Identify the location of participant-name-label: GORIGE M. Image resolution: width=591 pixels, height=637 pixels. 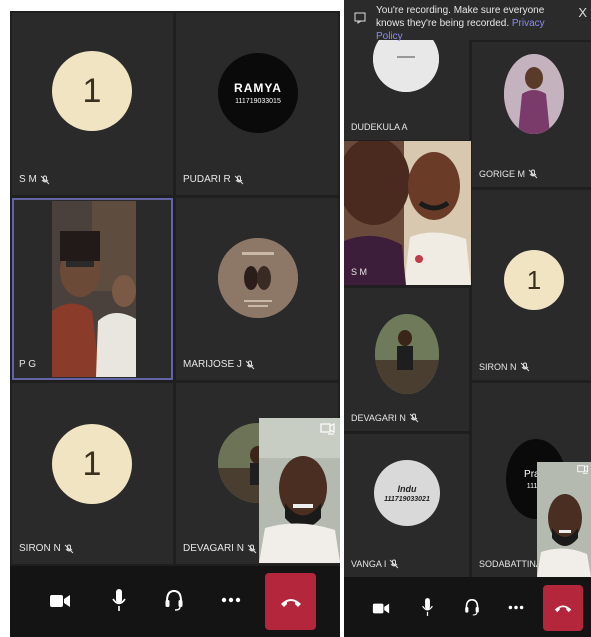
(508, 174).